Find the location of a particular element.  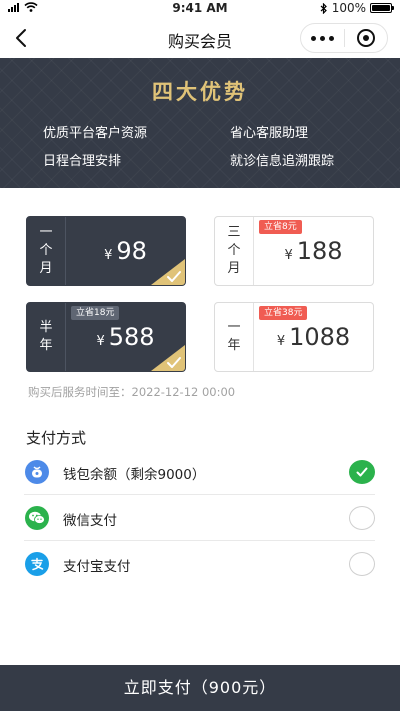

wechat-icon is located at coordinates (37, 518).